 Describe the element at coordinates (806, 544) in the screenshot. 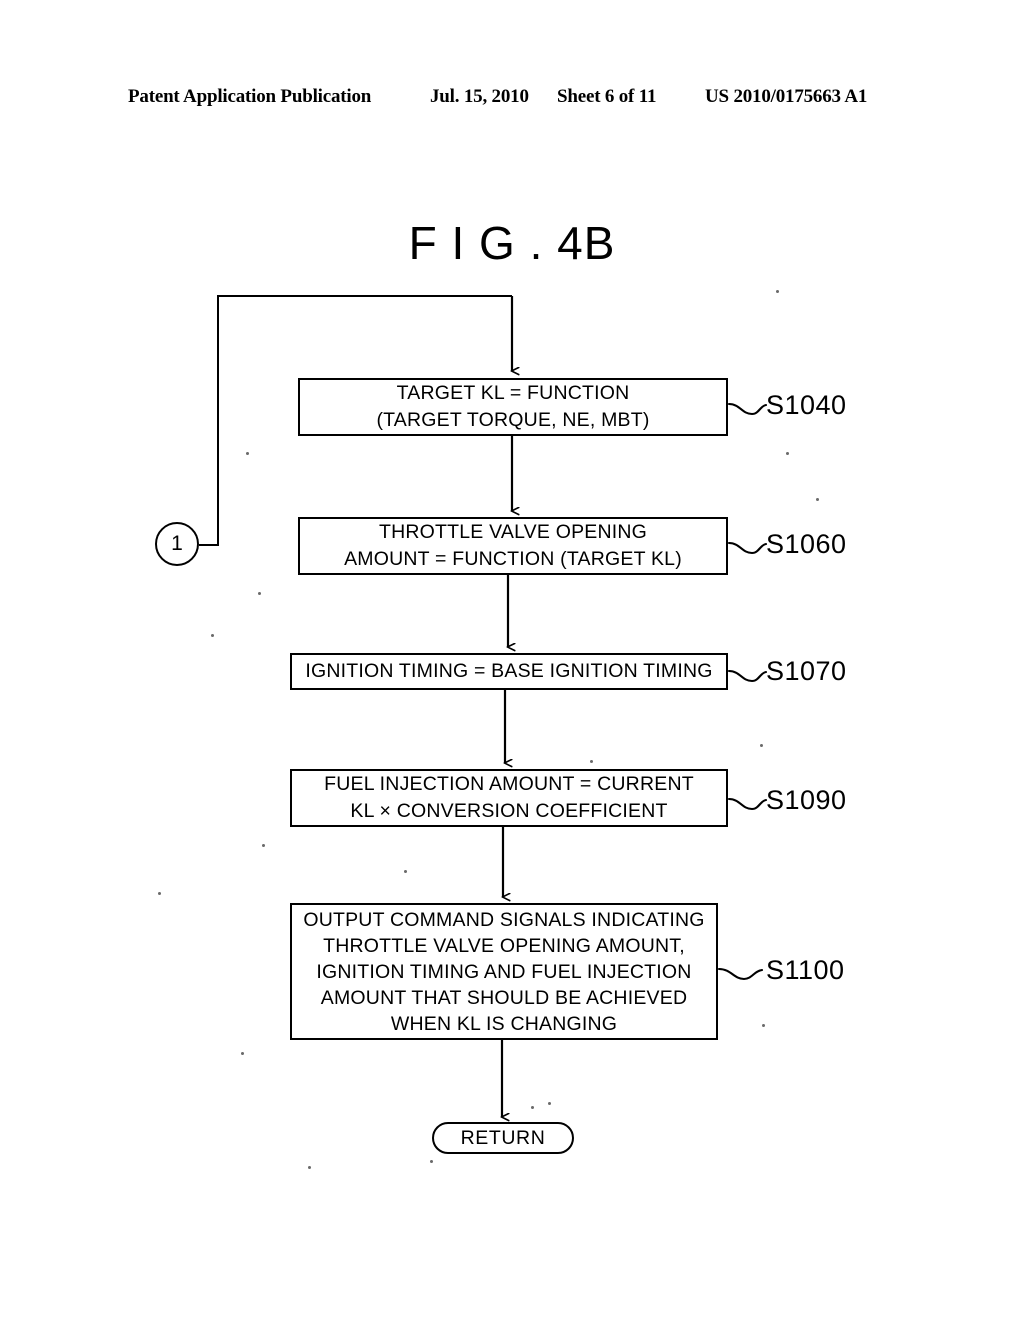

I see `step-label-s1060: S1060` at that location.